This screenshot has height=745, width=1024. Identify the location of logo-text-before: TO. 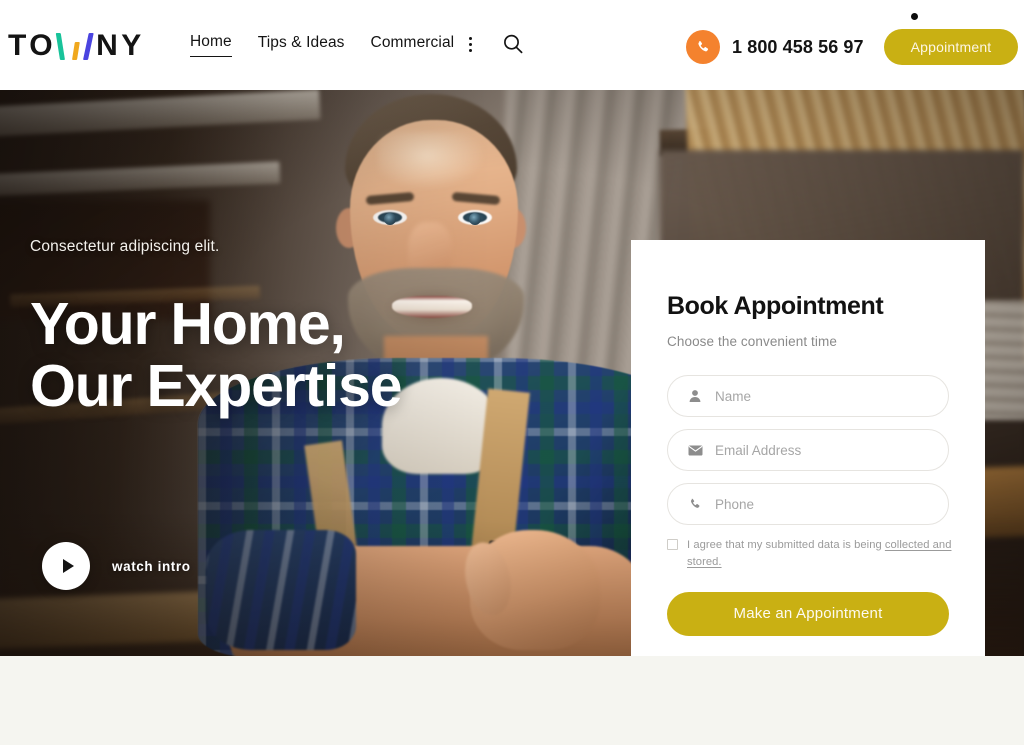
(32, 45).